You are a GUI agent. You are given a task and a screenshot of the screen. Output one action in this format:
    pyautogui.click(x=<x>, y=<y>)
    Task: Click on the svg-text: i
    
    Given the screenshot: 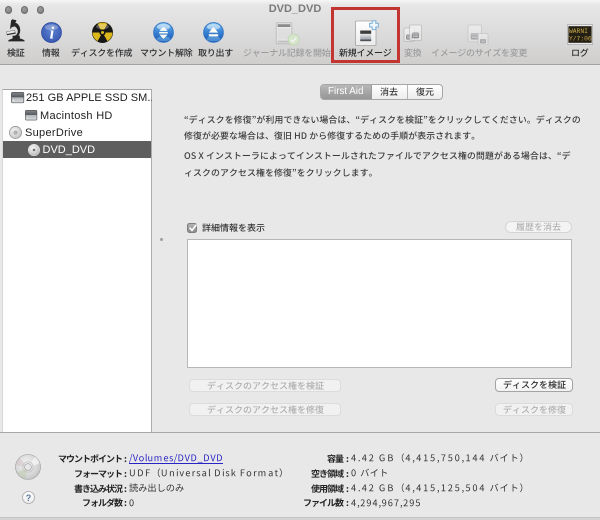 What is the action you would take?
    pyautogui.click(x=51, y=33)
    